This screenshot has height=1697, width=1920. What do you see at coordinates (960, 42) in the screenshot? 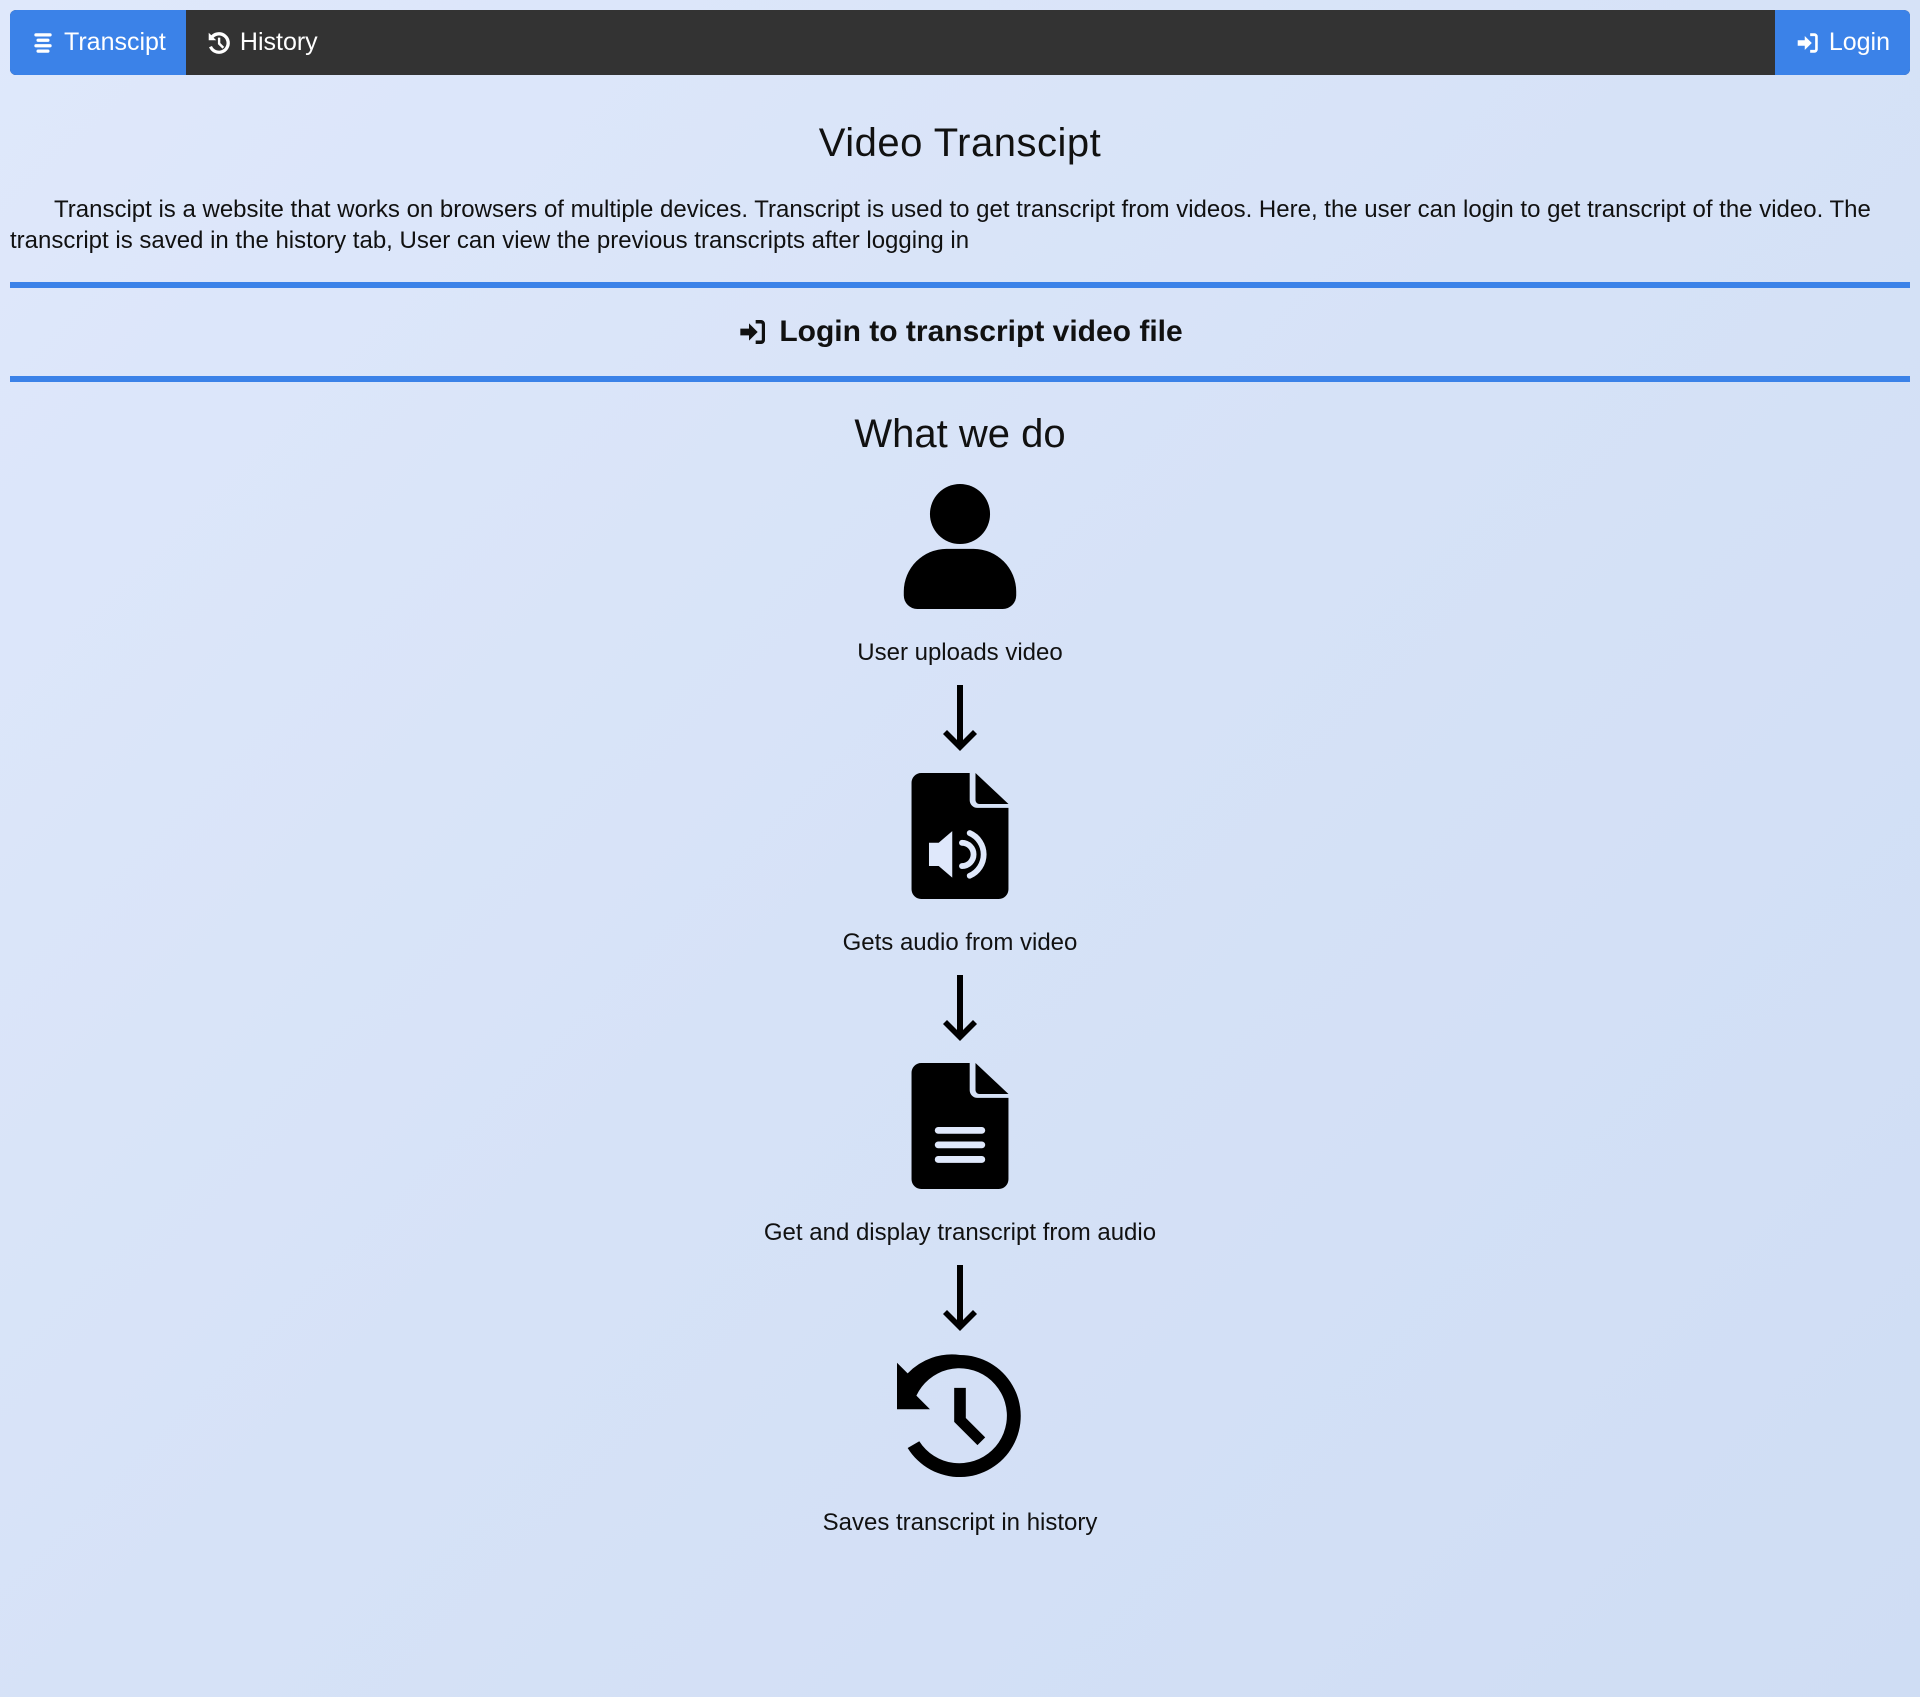
I see `top-navbar: Transcipt History Login` at bounding box center [960, 42].